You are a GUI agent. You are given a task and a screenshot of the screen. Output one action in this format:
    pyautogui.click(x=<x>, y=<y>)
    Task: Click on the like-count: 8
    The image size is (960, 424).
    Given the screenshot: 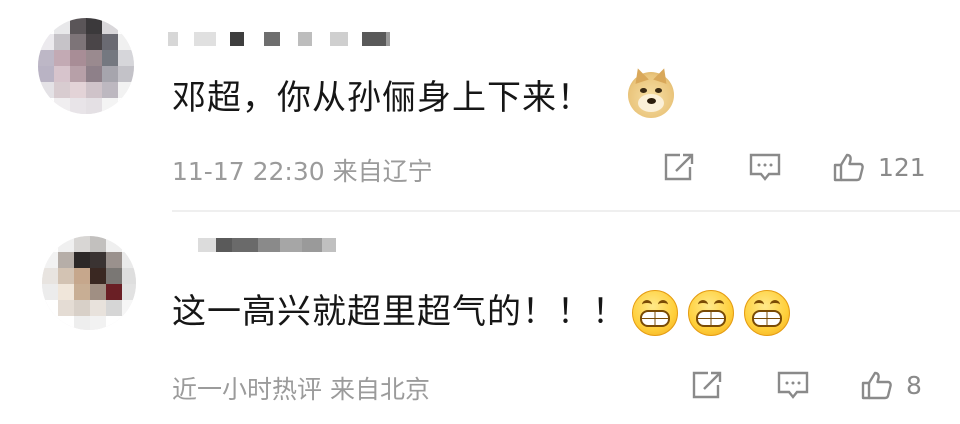 What is the action you would take?
    pyautogui.click(x=914, y=385)
    